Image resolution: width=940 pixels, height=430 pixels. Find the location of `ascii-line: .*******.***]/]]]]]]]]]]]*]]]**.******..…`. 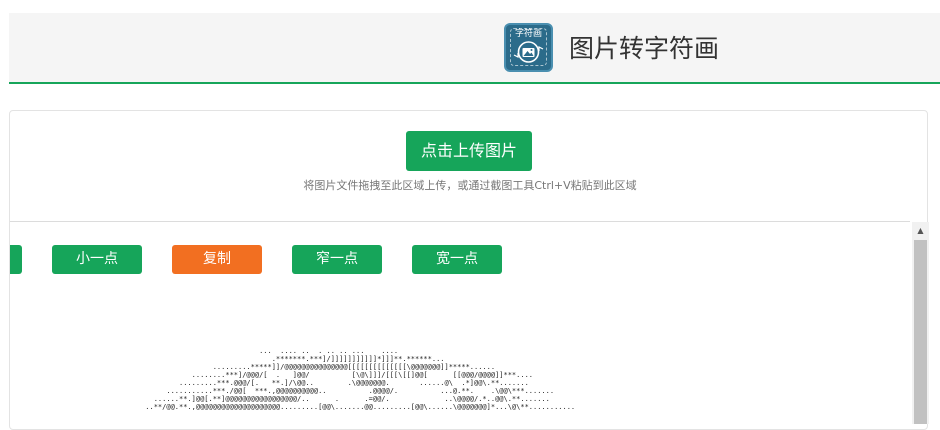

ascii-line: .*******.***]/]]]]]]]]]]]*]]]**.******..… is located at coordinates (282, 359).